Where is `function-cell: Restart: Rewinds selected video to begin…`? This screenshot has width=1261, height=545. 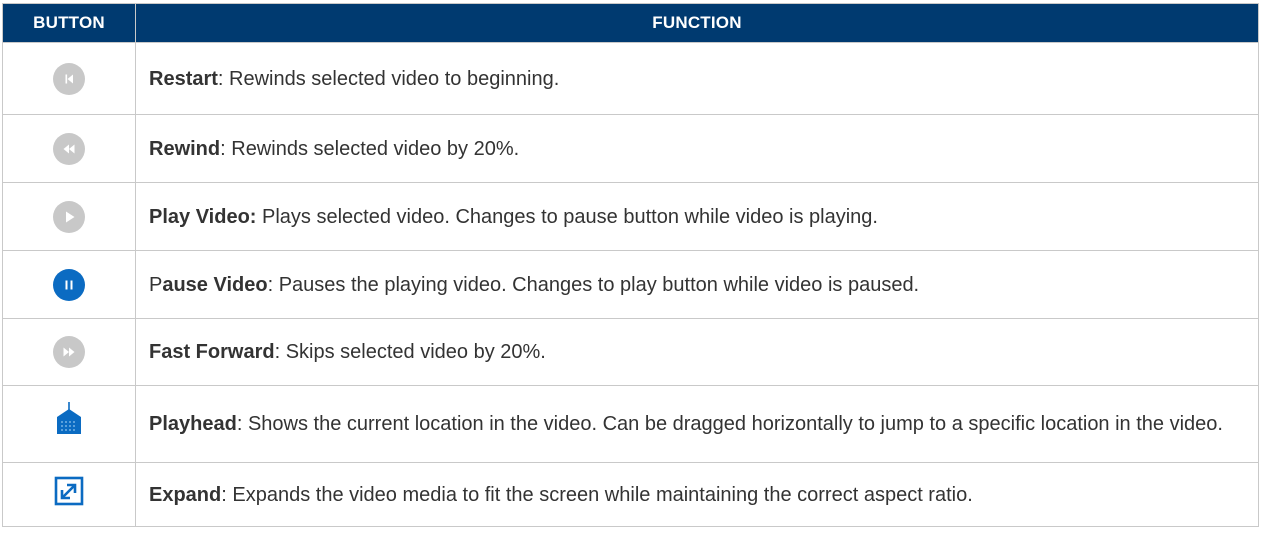 function-cell: Restart: Rewinds selected video to begin… is located at coordinates (697, 78).